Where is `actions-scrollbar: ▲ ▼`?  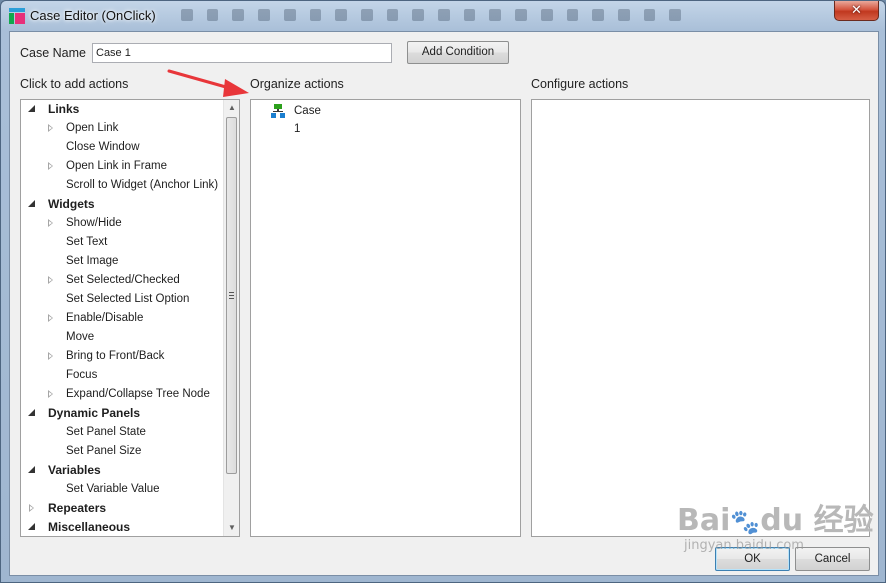 actions-scrollbar: ▲ ▼ is located at coordinates (231, 318).